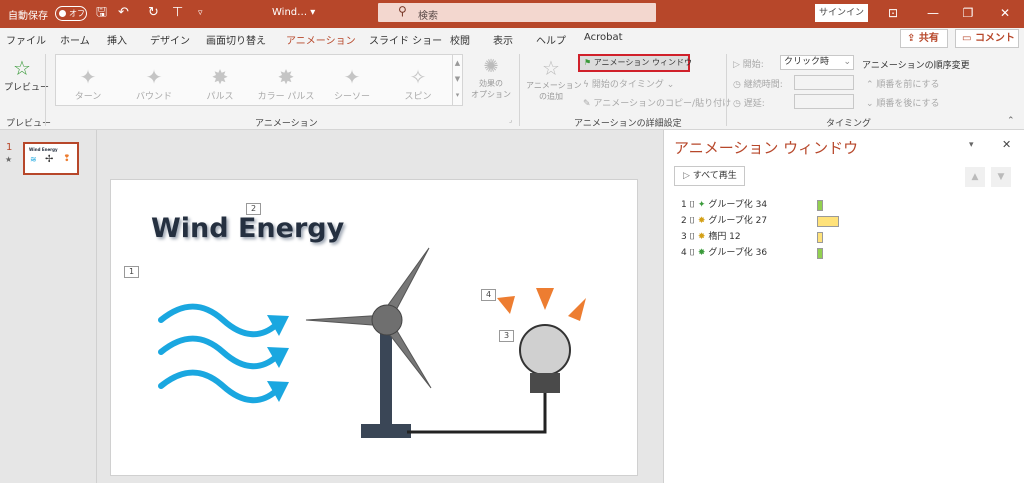  What do you see at coordinates (971, 145) in the screenshot?
I see `pane-options-icon: ▾` at bounding box center [971, 145].